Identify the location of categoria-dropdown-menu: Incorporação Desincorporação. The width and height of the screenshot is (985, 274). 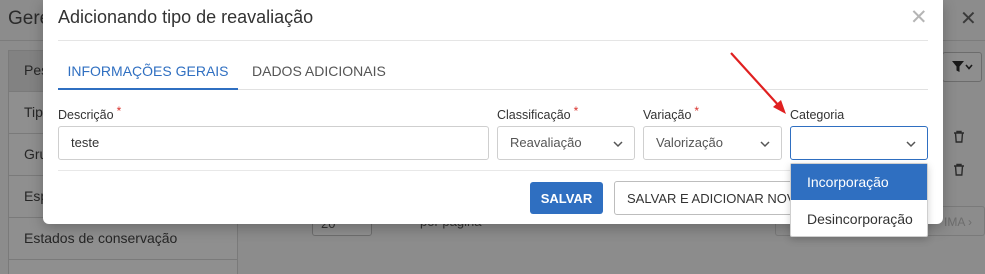
(859, 200).